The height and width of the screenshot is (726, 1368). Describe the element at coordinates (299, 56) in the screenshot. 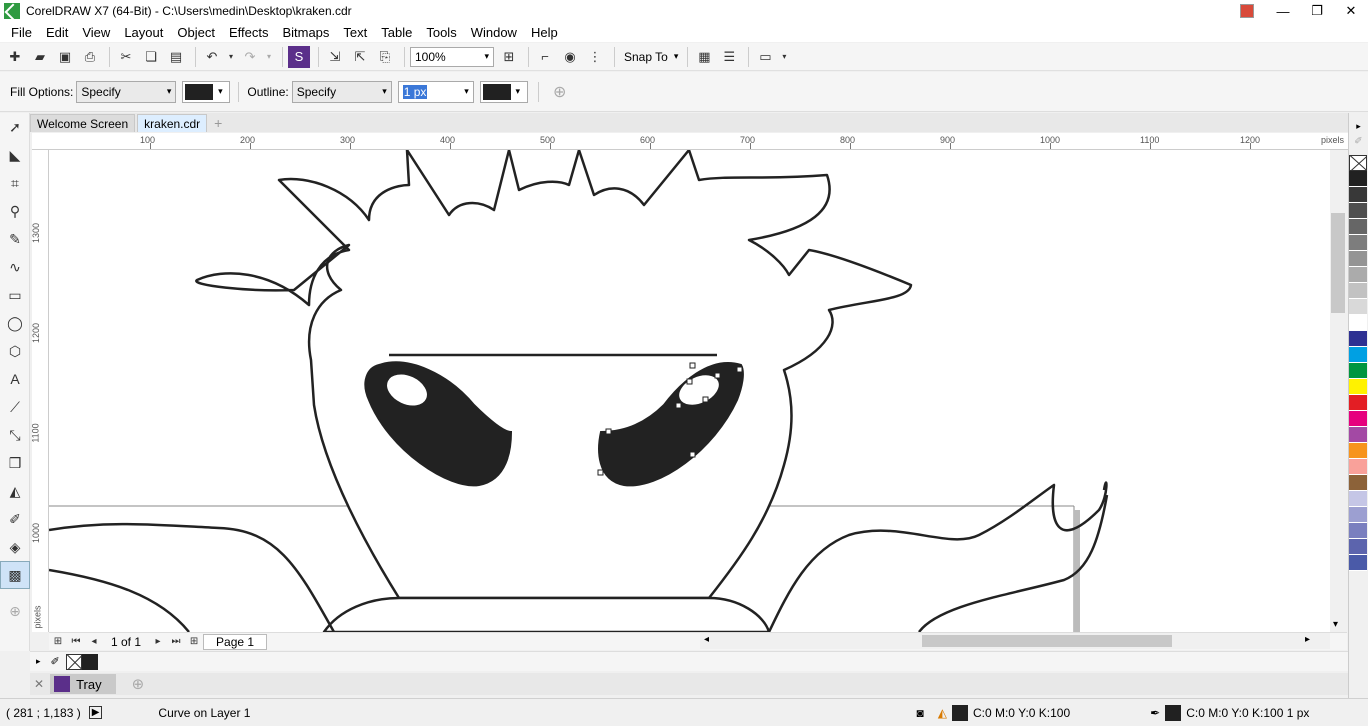

I see `search-content-icon: S` at that location.